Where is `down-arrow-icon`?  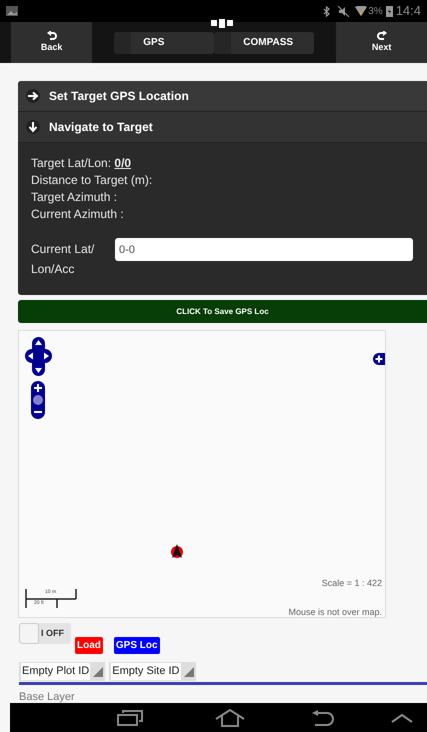
down-arrow-icon is located at coordinates (33, 127).